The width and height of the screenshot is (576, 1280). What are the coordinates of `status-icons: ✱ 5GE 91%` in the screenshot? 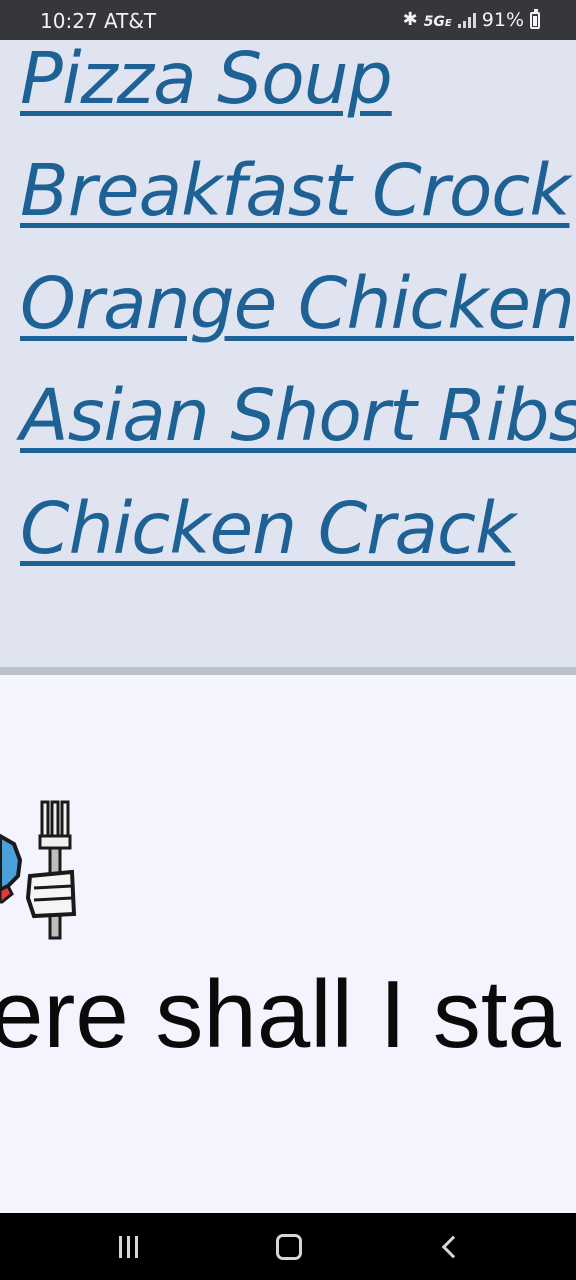 It's located at (471, 19).